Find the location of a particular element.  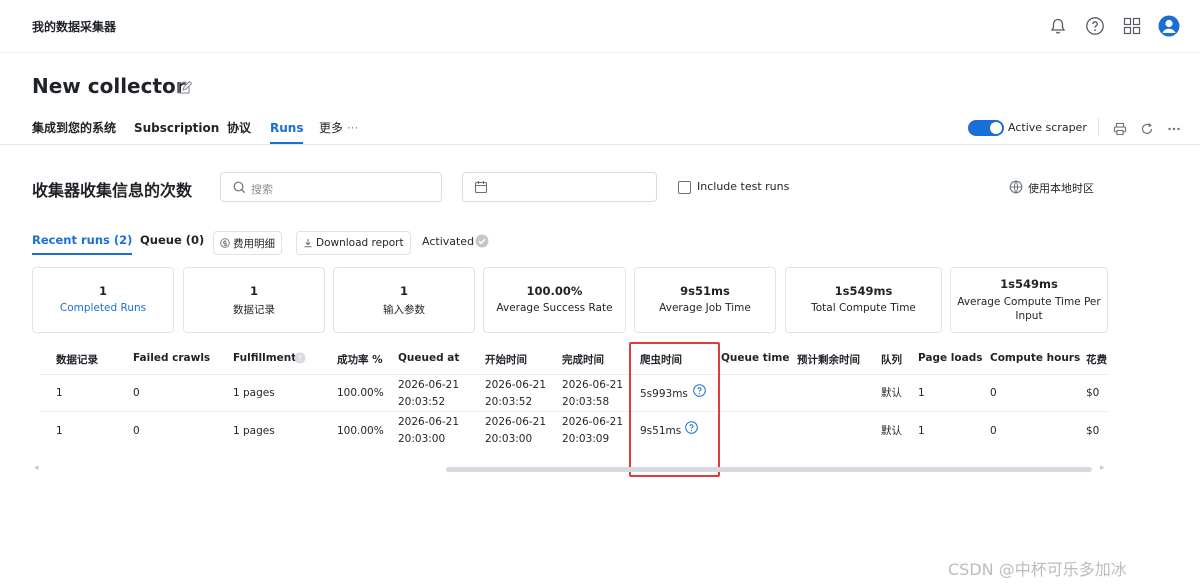

printer-icon is located at coordinates (1120, 130).